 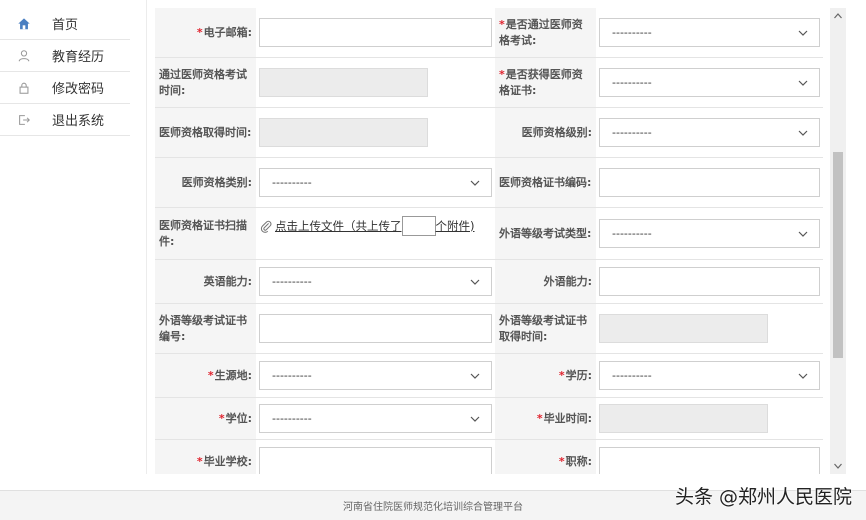 I want to click on title-cell, so click(x=709, y=457).